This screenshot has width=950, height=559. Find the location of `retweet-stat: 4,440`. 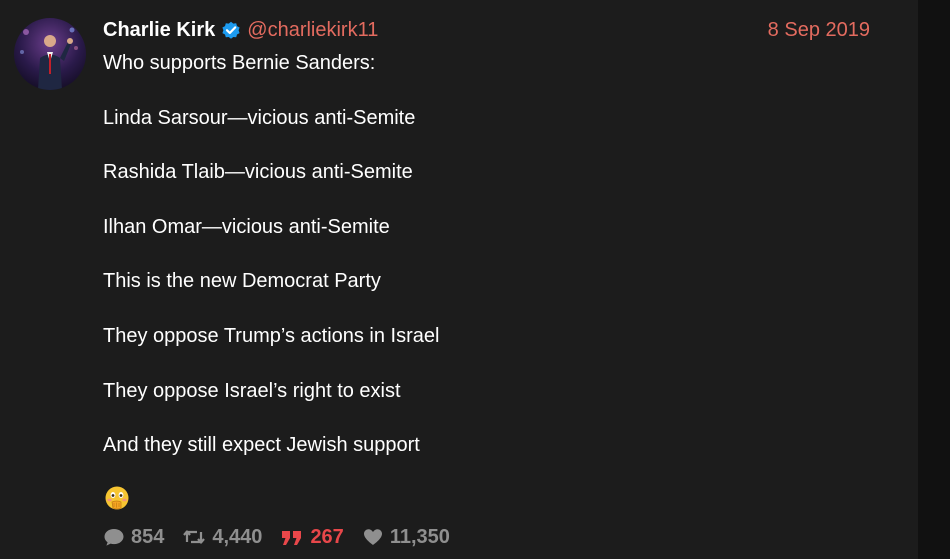

retweet-stat: 4,440 is located at coordinates (222, 537).